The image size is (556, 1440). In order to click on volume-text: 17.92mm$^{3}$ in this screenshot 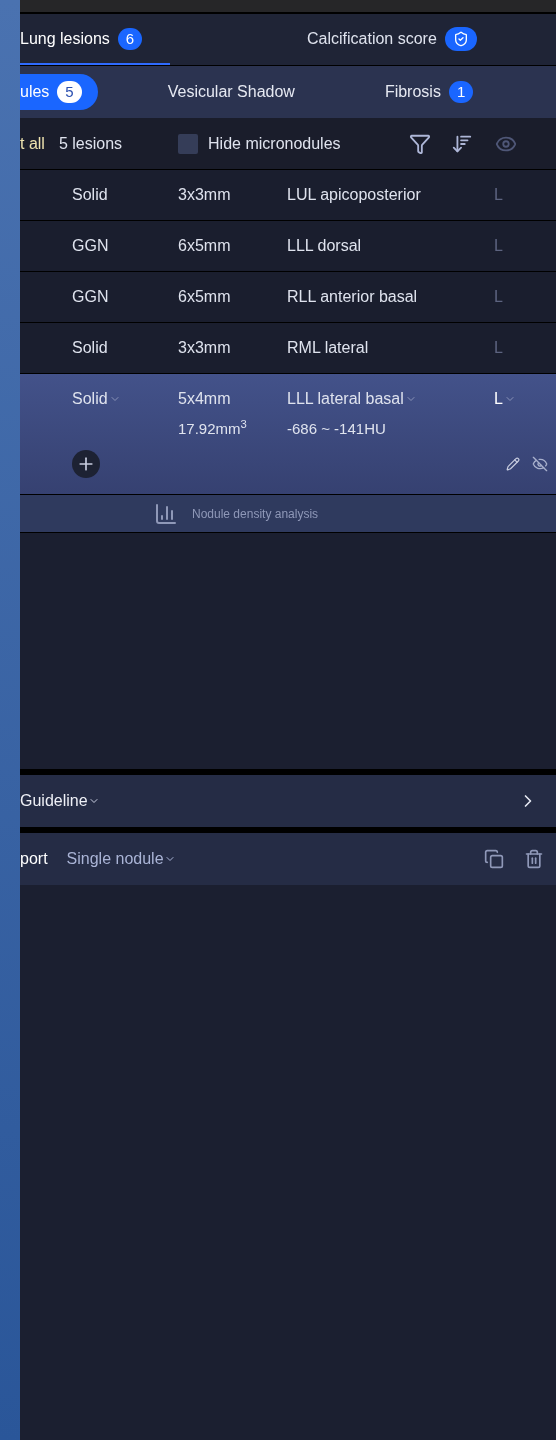, I will do `click(213, 428)`.